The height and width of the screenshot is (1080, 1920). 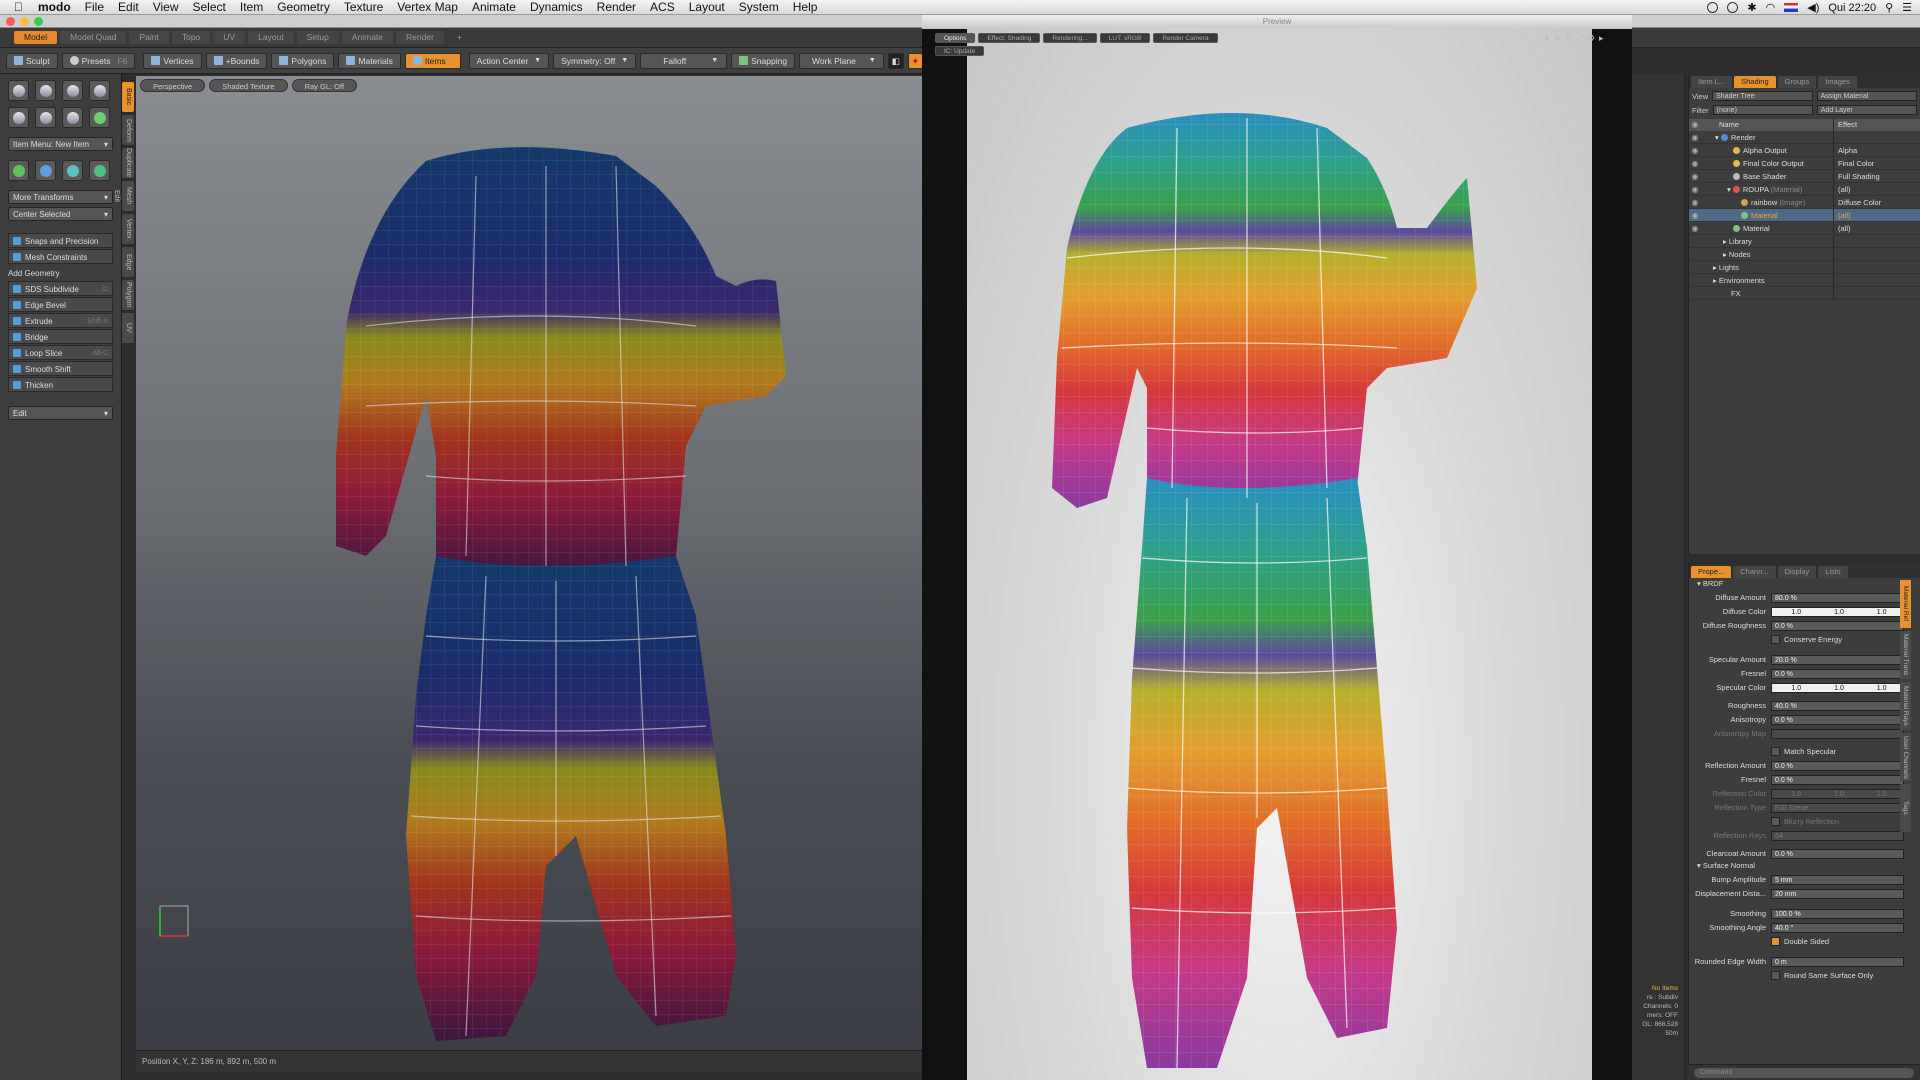 I want to click on cube-icon, so click(x=18, y=90).